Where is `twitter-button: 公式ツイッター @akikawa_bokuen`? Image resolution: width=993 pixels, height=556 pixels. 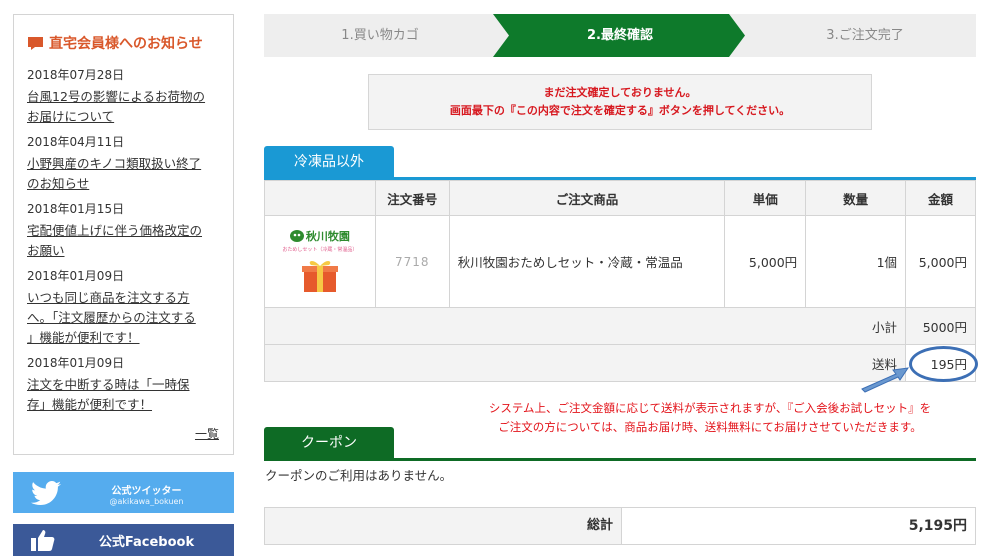 twitter-button: 公式ツイッター @akikawa_bokuen is located at coordinates (123, 492).